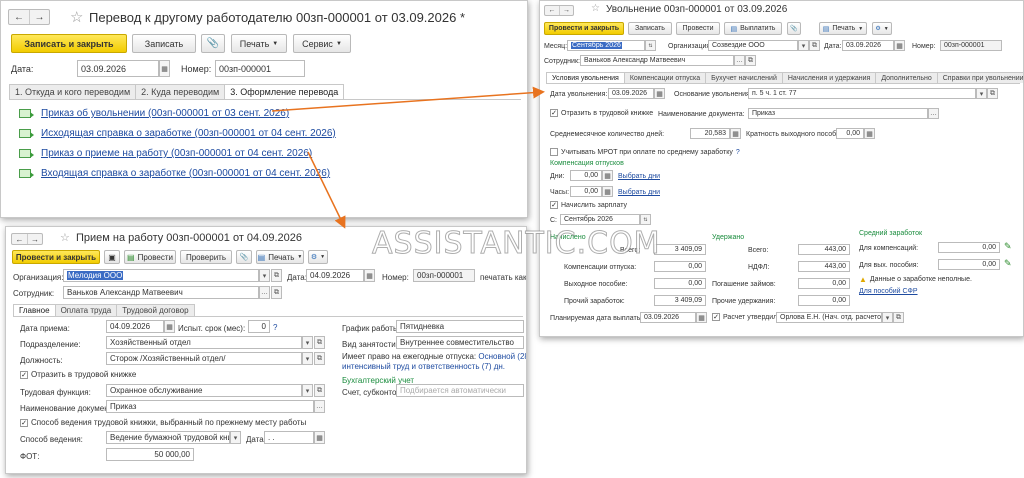 This screenshot has height=478, width=1024. Describe the element at coordinates (554, 205) in the screenshot. I see `accrue-checkbox: ✓` at that location.